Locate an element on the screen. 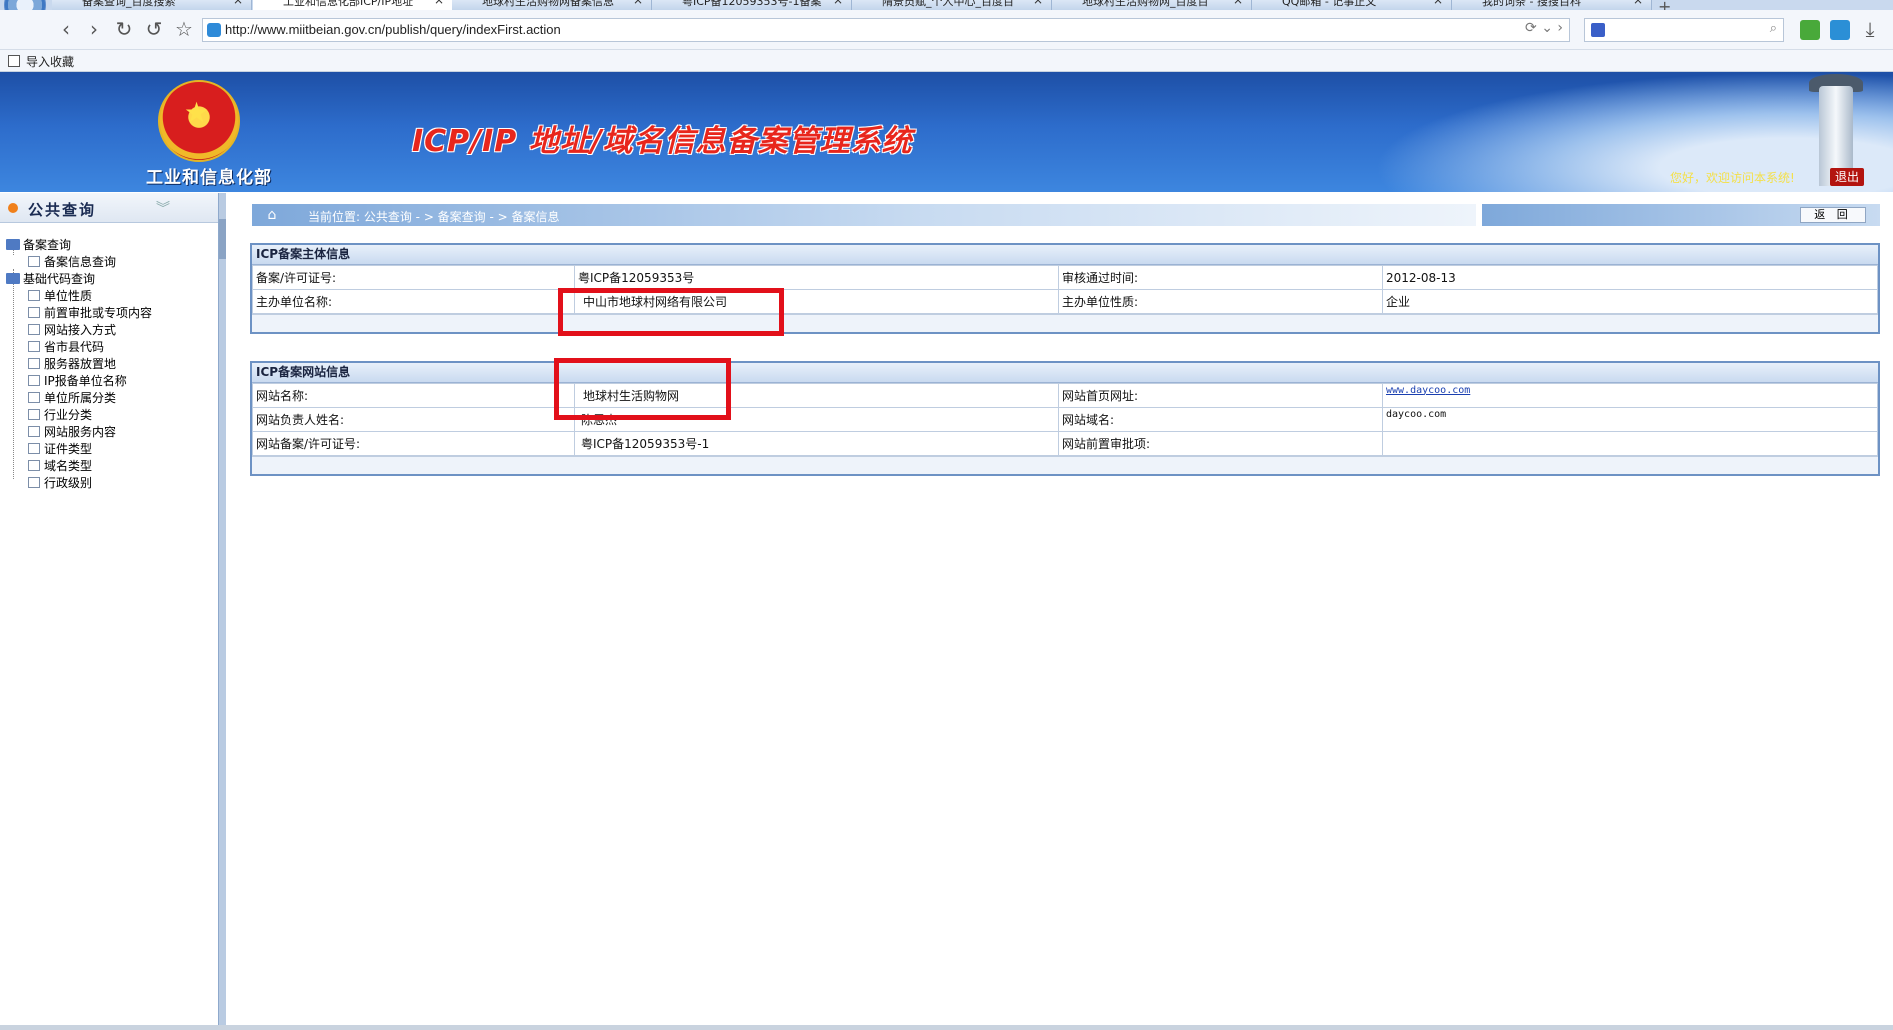 Image resolution: width=1893 pixels, height=1030 pixels. import-bookmarks-link: 导入收藏 is located at coordinates (50, 61).